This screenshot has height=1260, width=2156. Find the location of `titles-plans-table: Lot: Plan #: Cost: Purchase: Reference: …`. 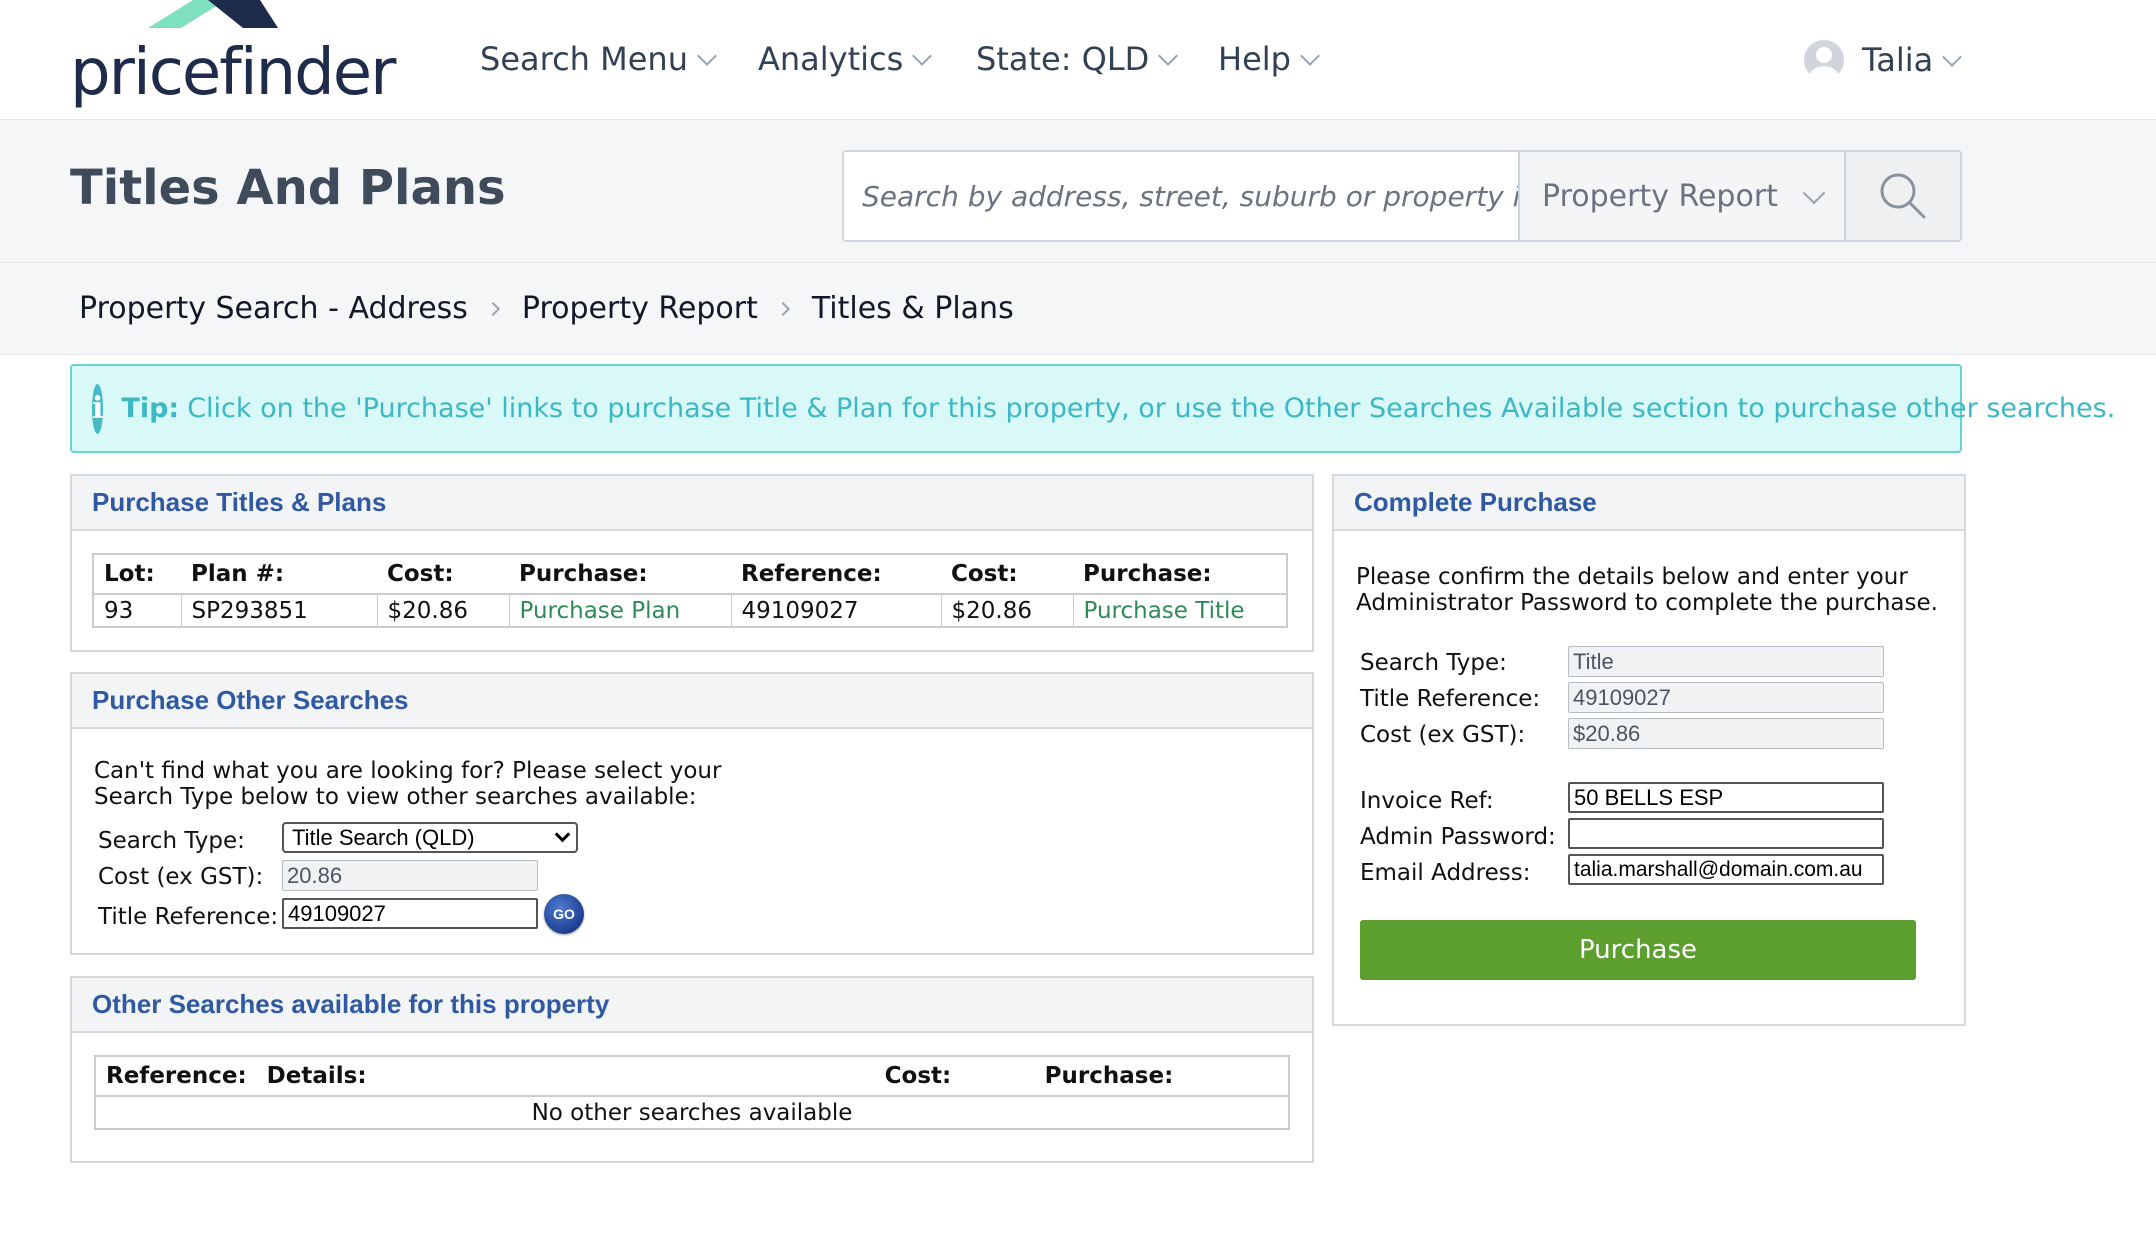

titles-plans-table: Lot: Plan #: Cost: Purchase: Reference: … is located at coordinates (690, 590).